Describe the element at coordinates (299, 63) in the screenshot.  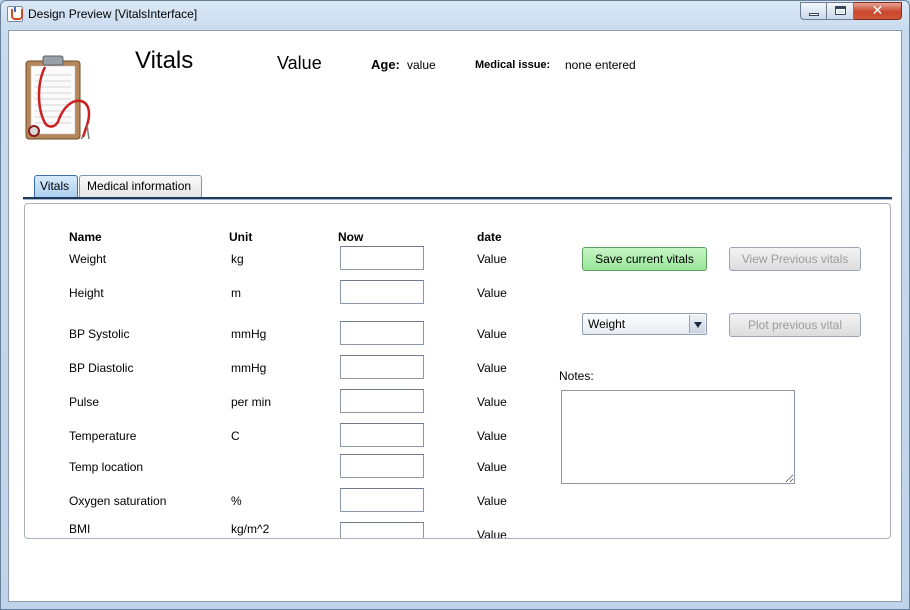
I see `patient-name: Value` at that location.